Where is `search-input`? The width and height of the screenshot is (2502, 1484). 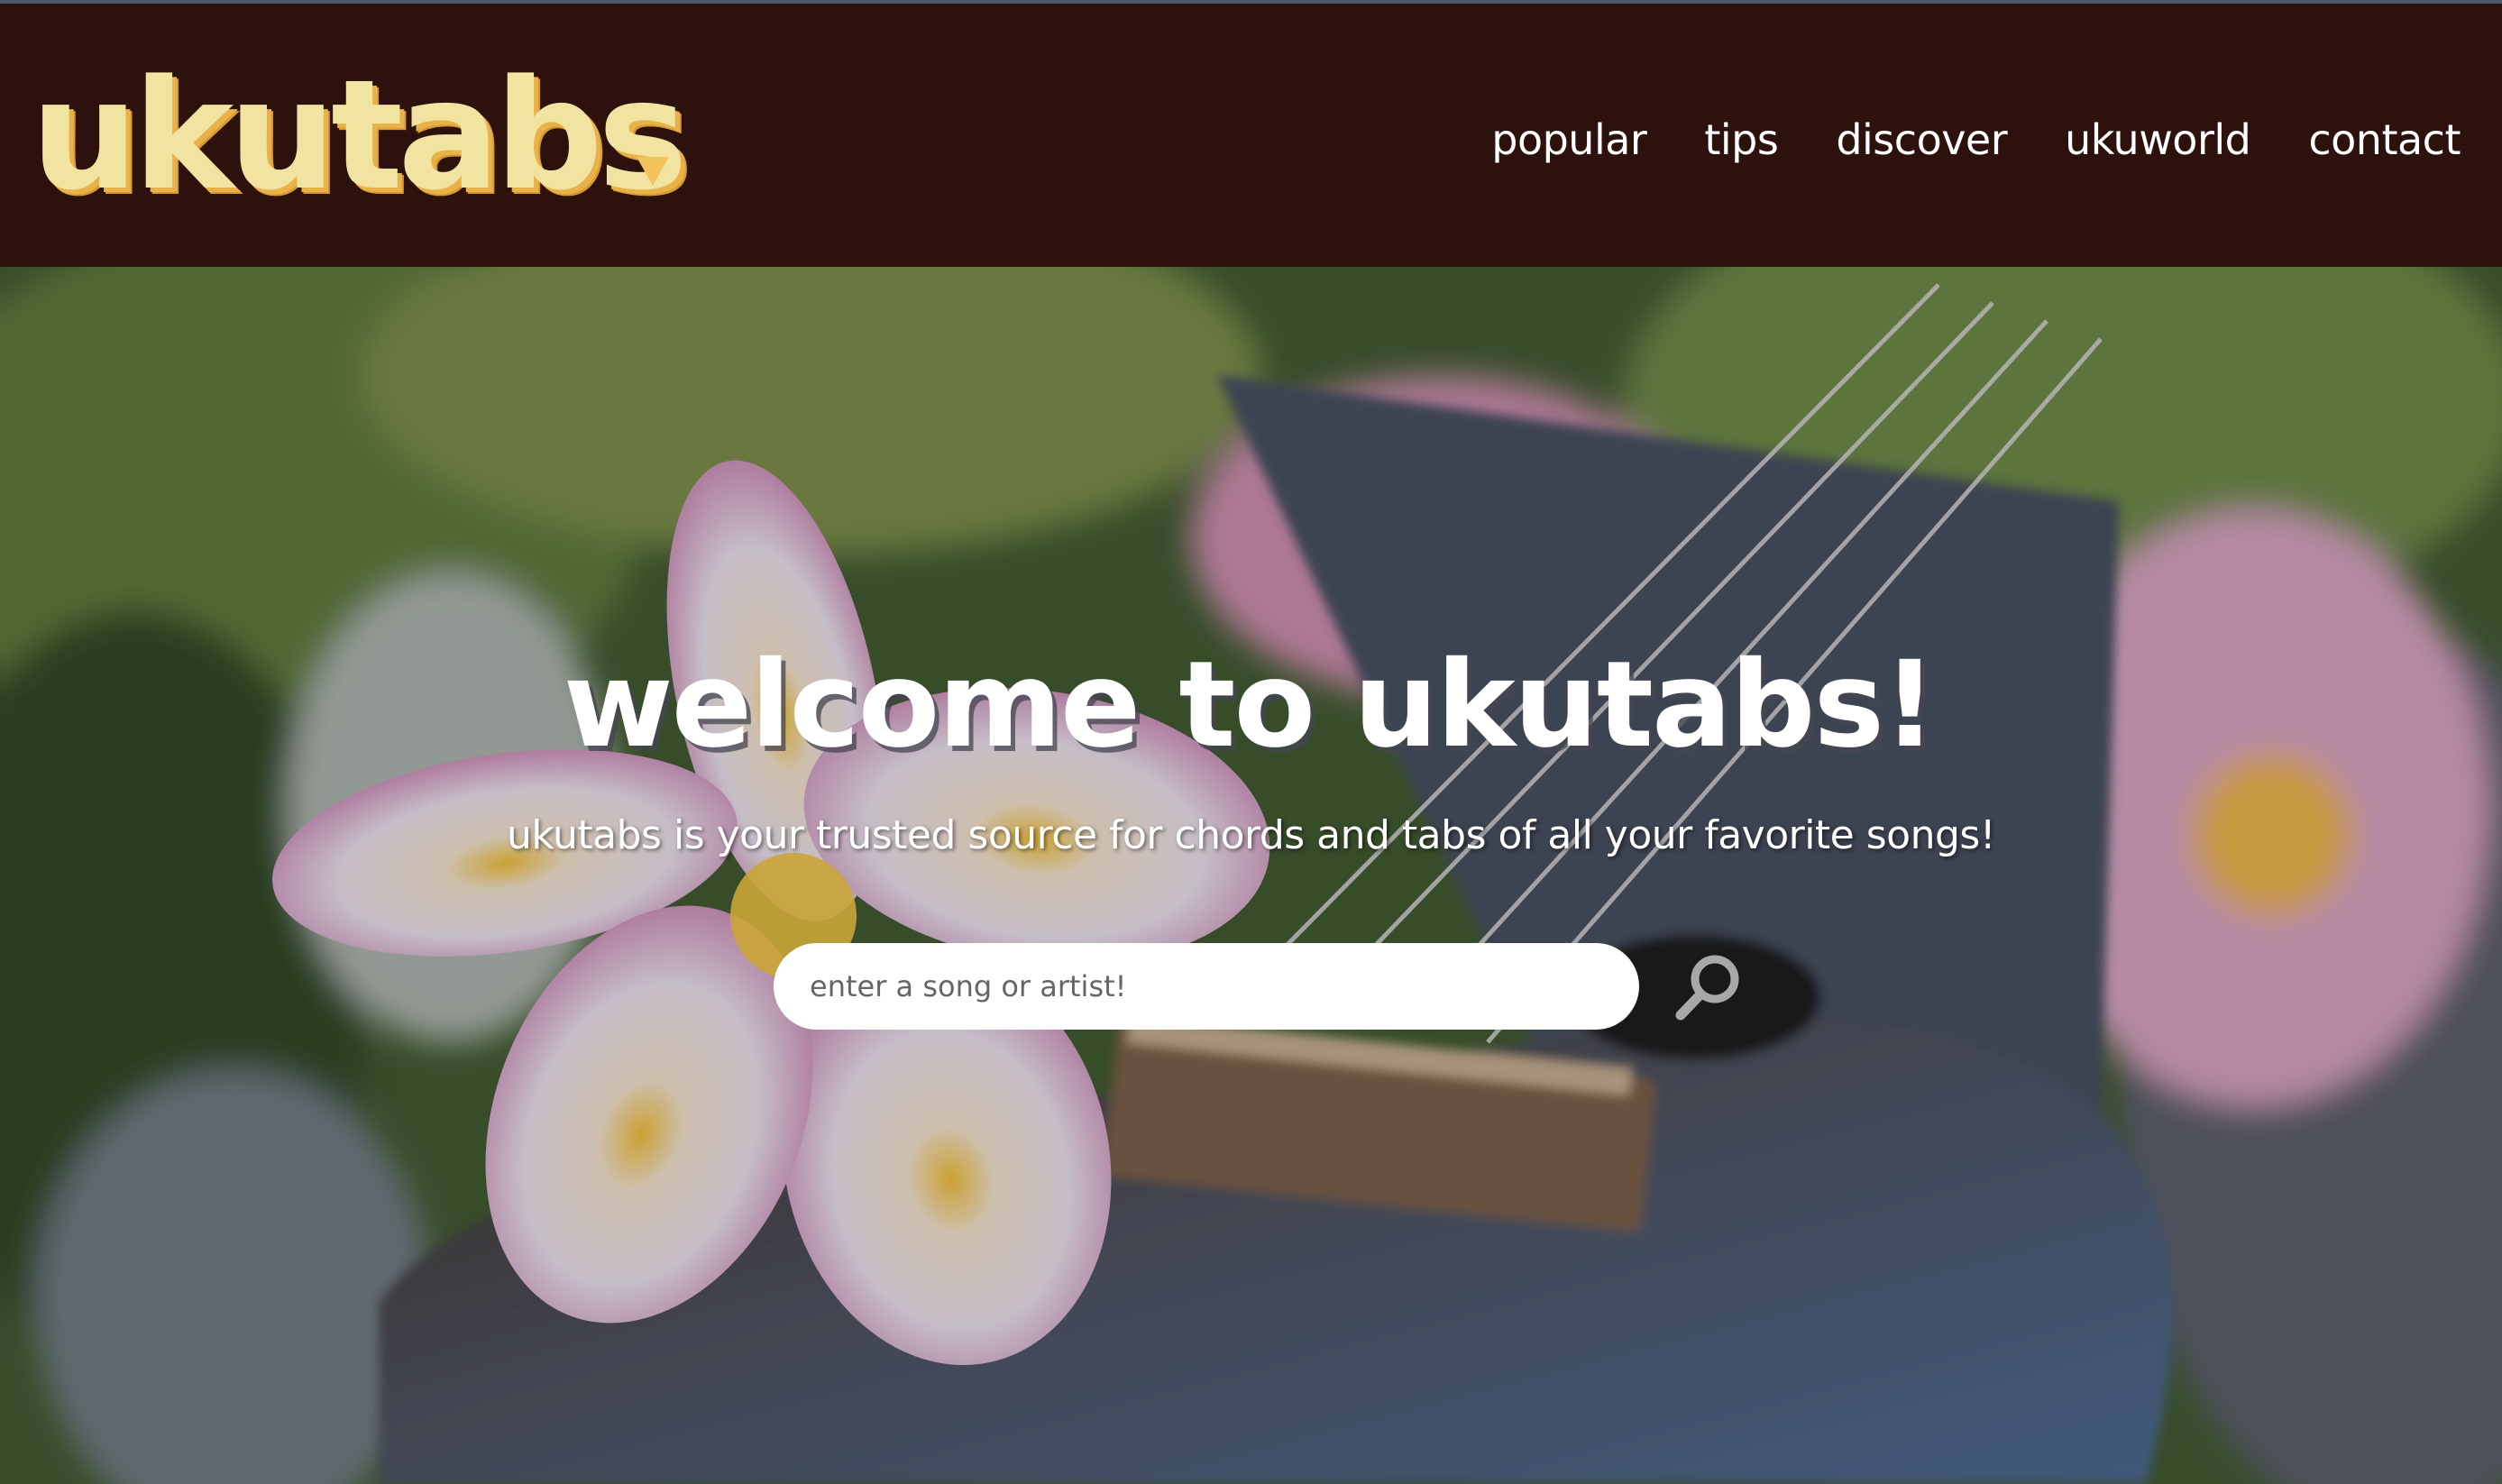
search-input is located at coordinates (1206, 986).